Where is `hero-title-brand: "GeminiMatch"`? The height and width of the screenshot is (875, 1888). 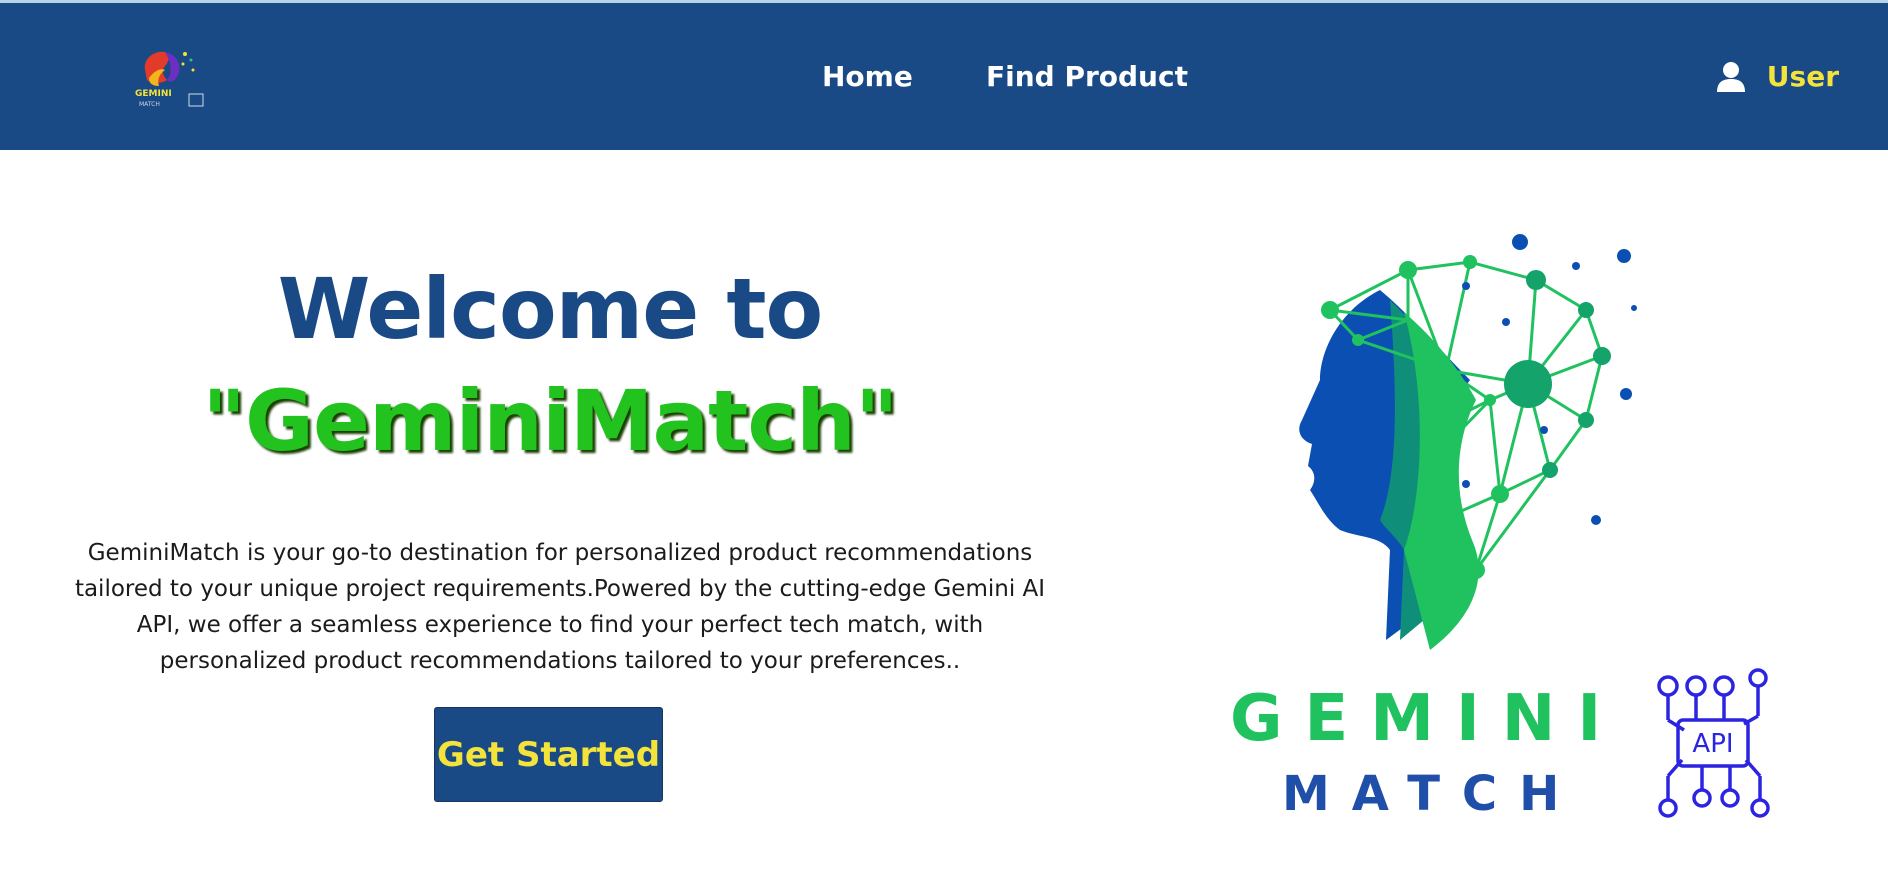
hero-title-brand: "GeminiMatch" is located at coordinates (550, 421).